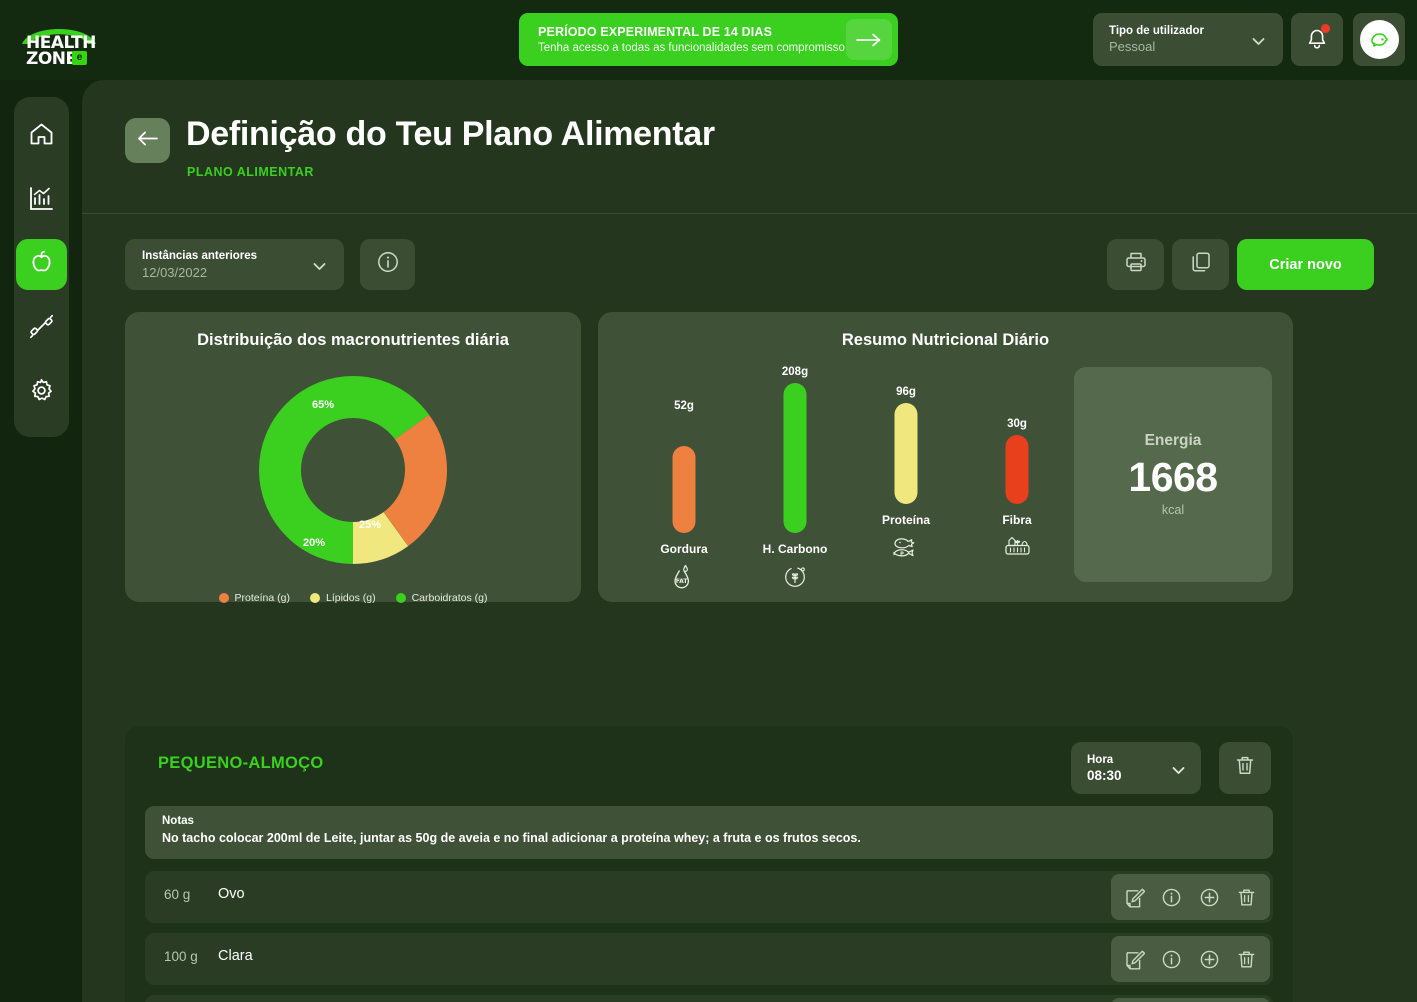  I want to click on logo-text-zone: ZONE, so click(51, 59).